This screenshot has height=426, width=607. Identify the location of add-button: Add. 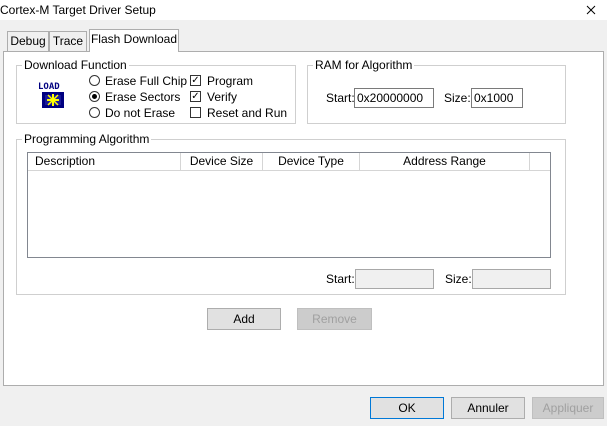
(244, 319).